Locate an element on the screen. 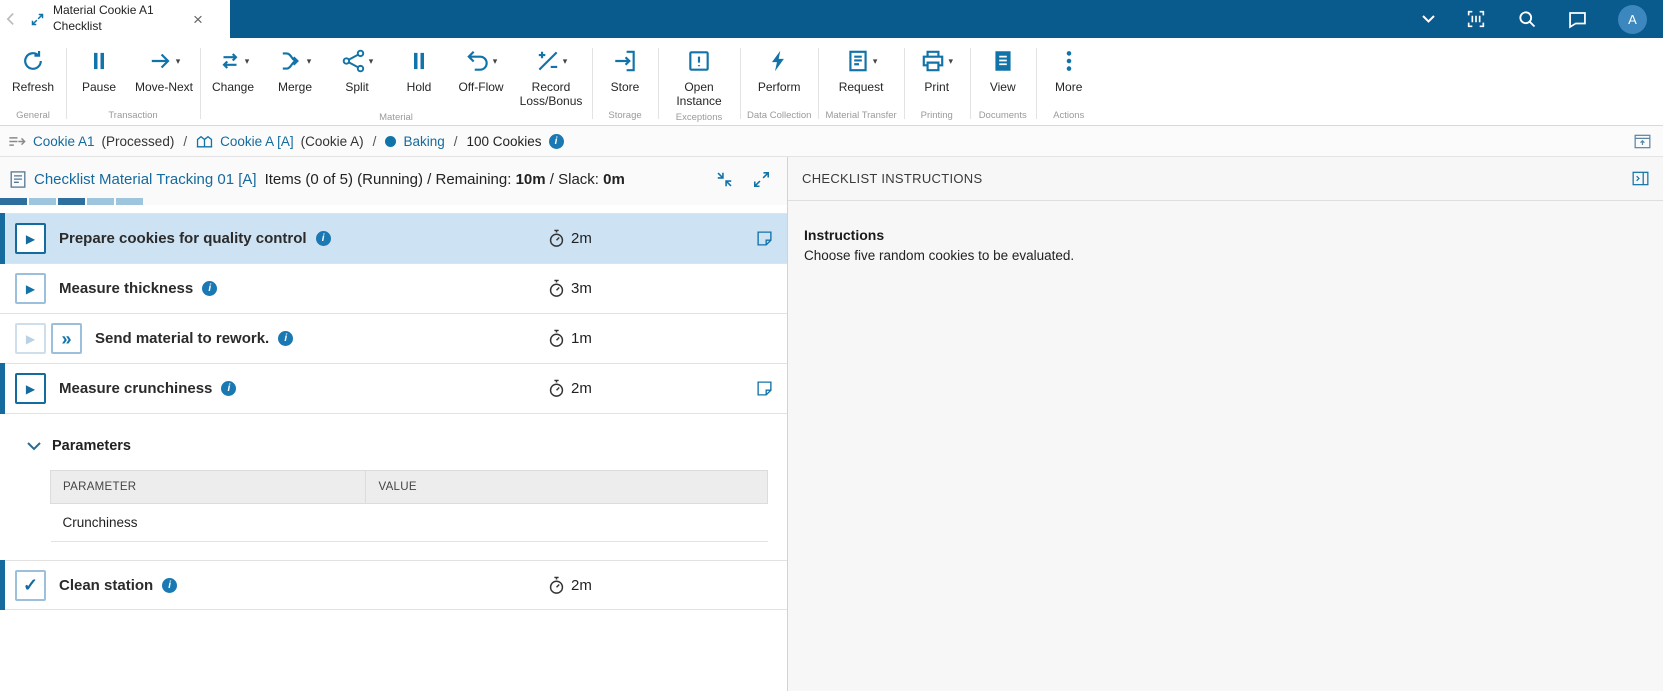 The image size is (1663, 691). skip-item-button is located at coordinates (66, 338).